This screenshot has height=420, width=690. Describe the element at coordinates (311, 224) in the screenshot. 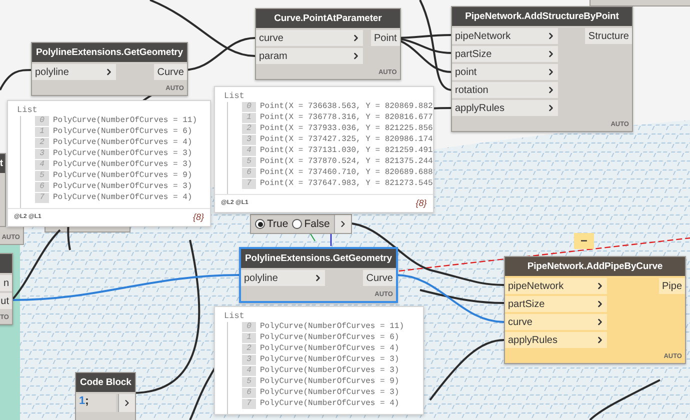

I see `radio-option: False` at that location.